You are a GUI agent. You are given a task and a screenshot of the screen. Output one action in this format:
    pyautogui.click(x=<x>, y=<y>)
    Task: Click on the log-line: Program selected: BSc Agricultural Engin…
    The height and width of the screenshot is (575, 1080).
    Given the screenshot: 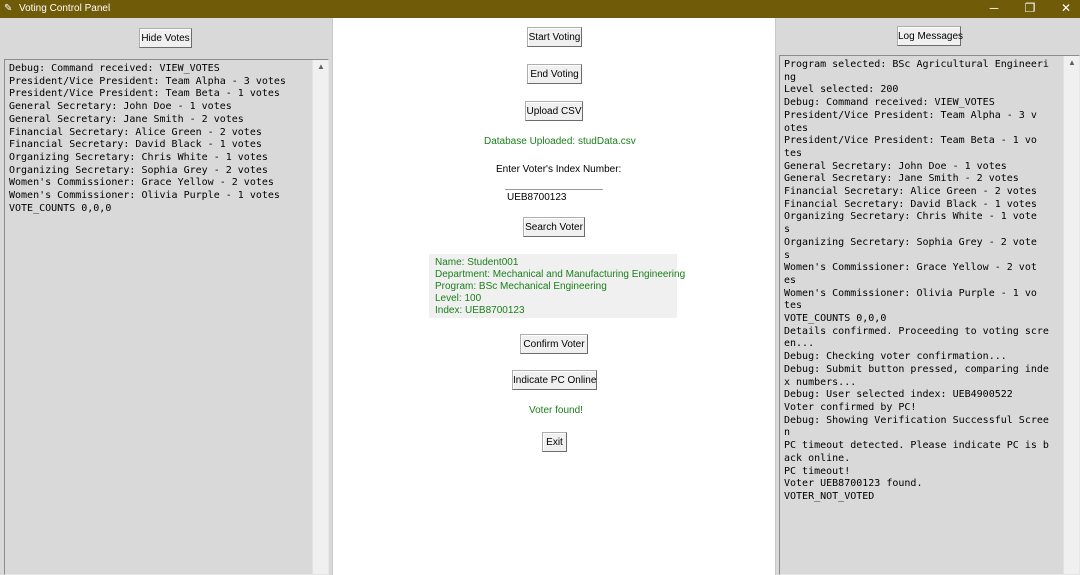 What is the action you would take?
    pyautogui.click(x=916, y=64)
    